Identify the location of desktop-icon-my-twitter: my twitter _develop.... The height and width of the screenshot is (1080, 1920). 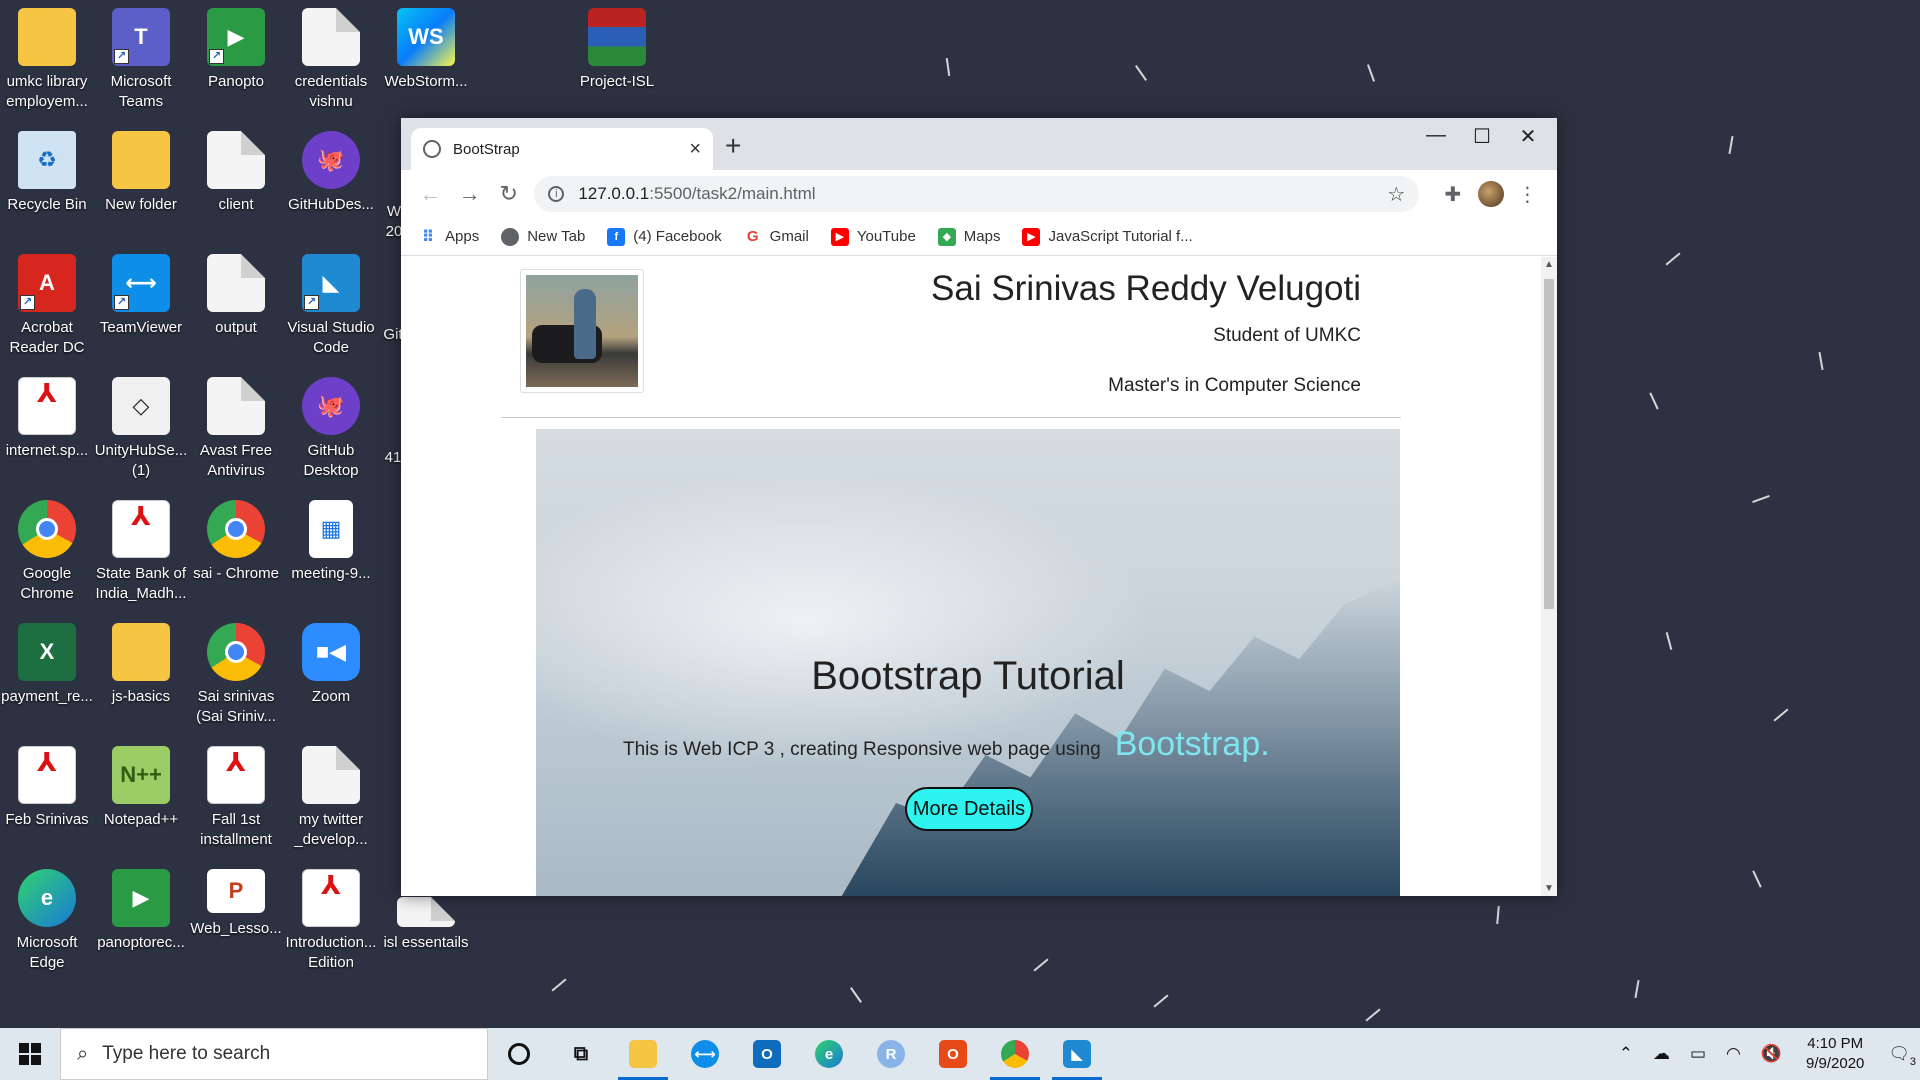
(331, 798).